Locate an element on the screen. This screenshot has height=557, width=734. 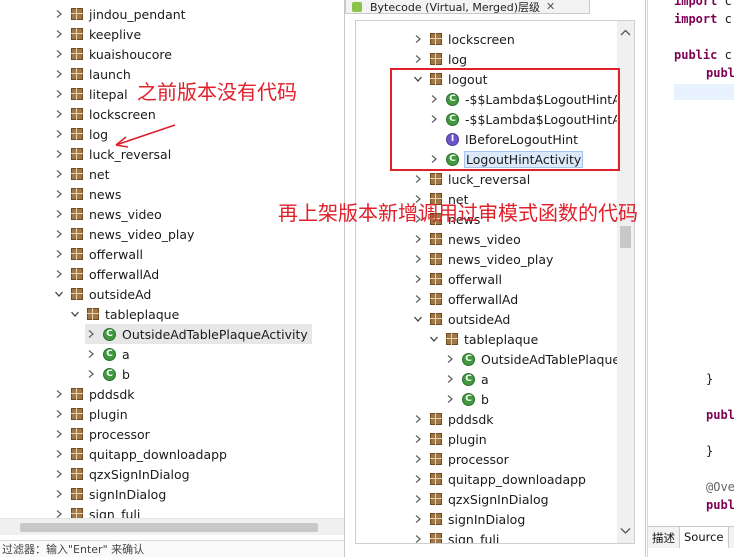
tree-item-class: C OutsideAdTablePlaqueA is located at coordinates (536, 359).